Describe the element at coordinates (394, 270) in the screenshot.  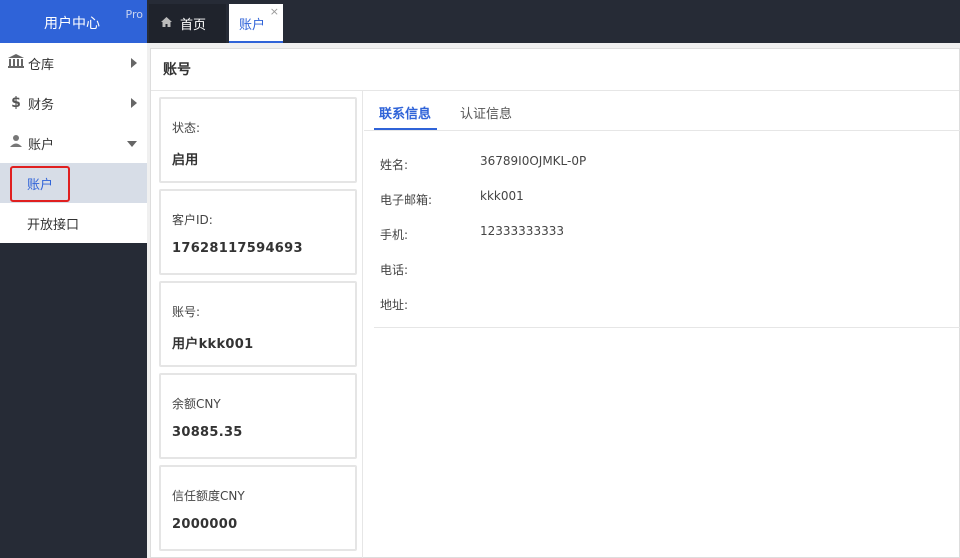
I see `phone-label: 电话:` at that location.